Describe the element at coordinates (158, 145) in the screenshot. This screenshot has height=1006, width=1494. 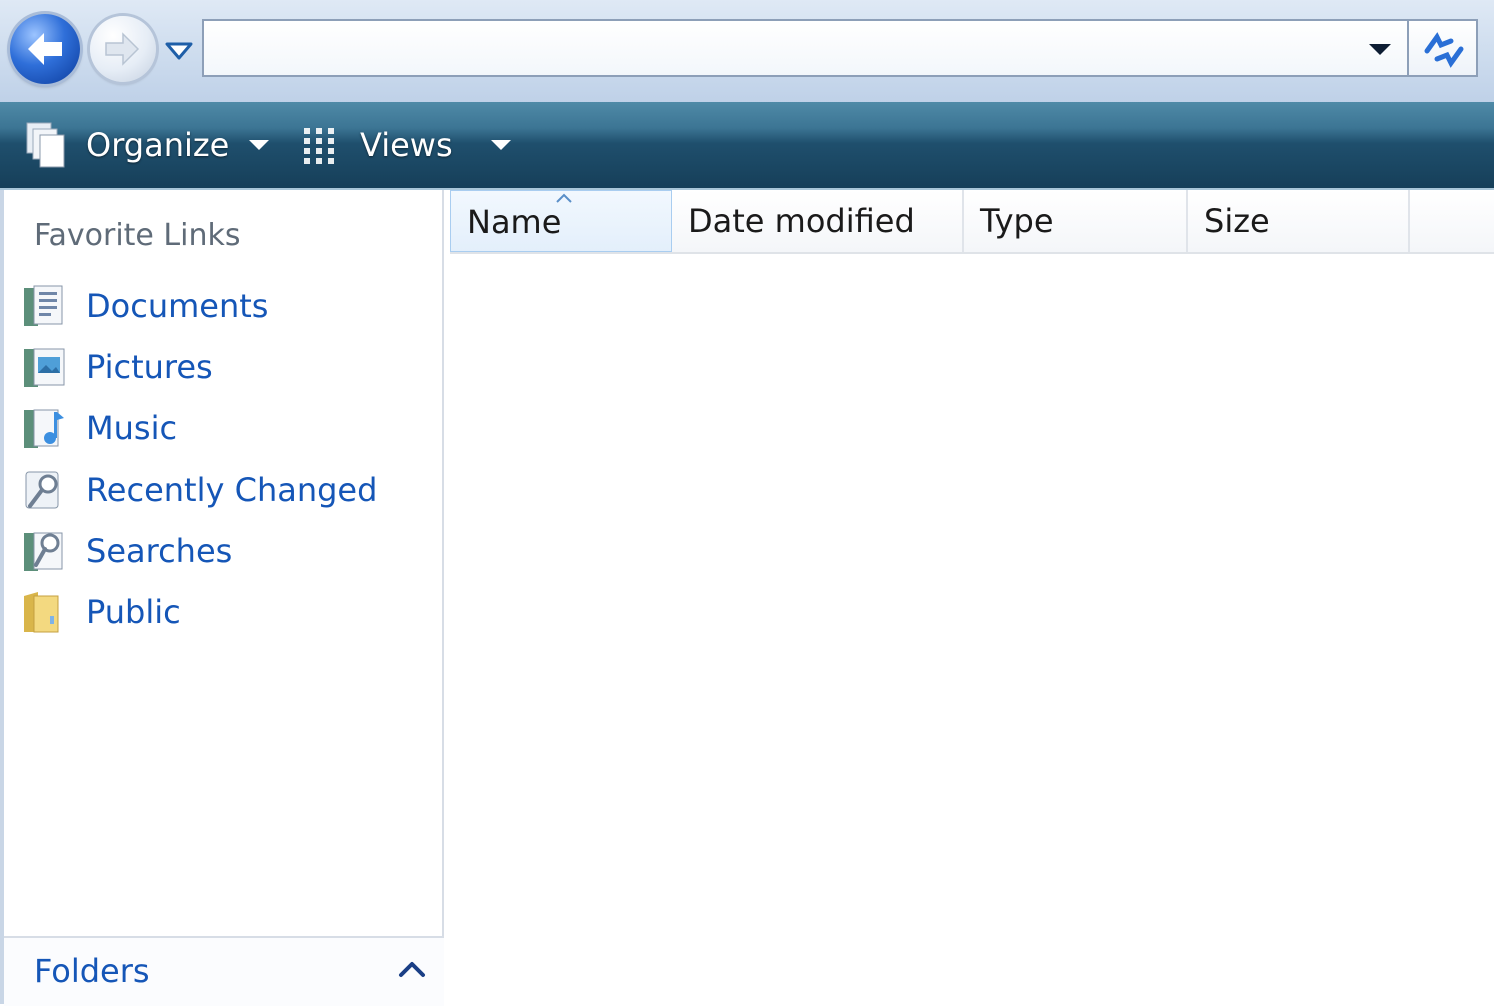
I see `organize-label: Organize` at that location.